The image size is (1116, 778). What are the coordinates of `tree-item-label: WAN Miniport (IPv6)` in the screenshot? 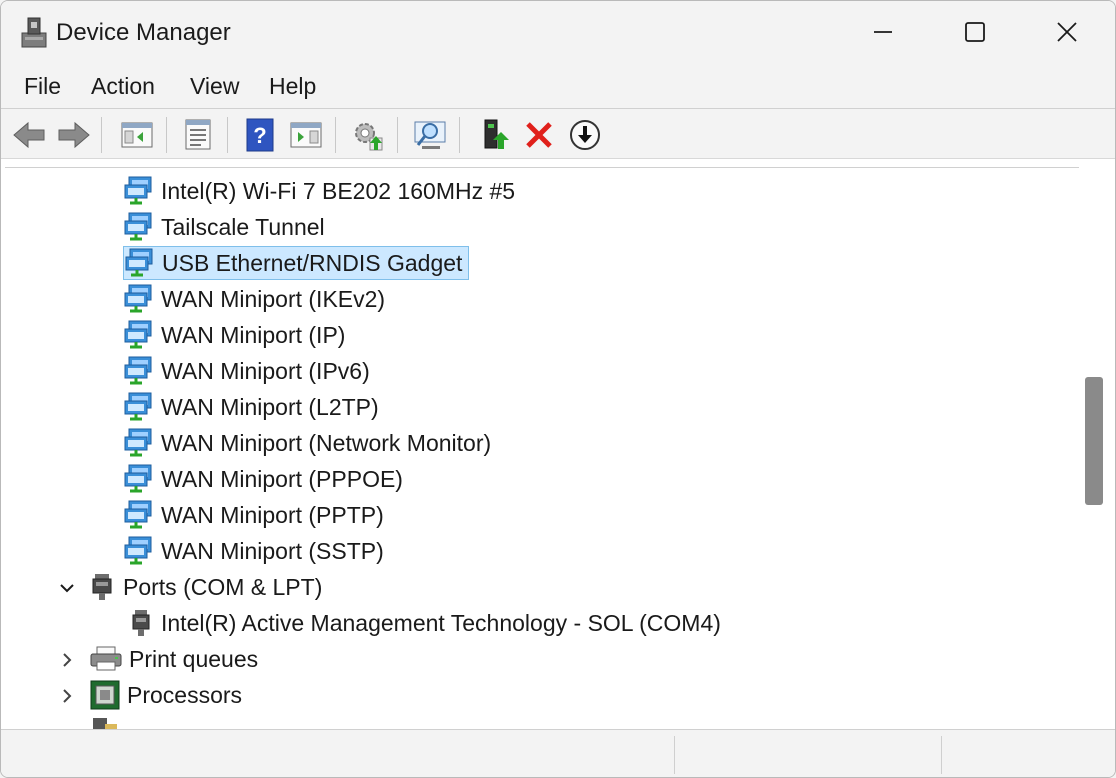 It's located at (265, 370).